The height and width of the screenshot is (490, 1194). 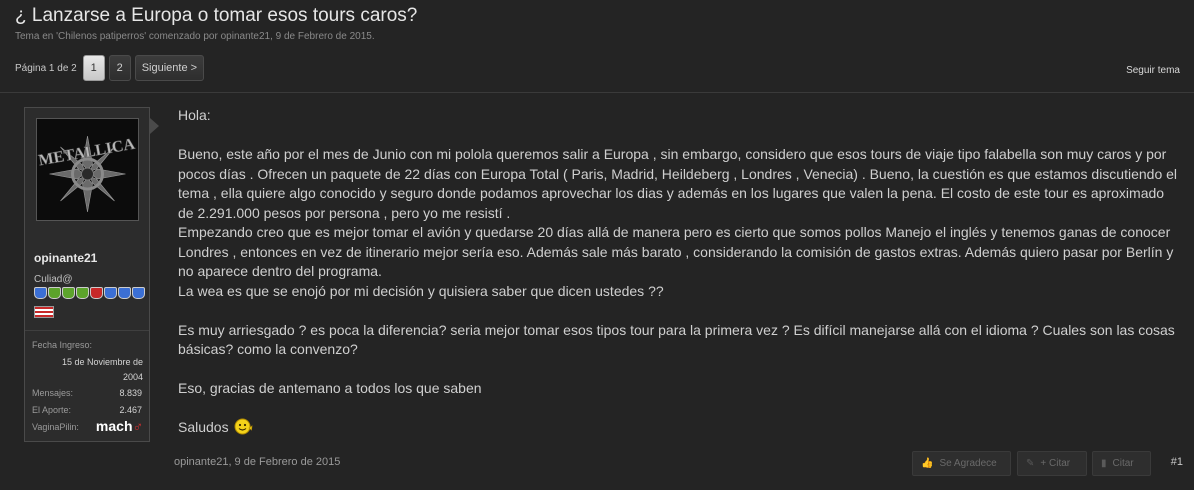 I want to click on aporte-label: El Aporte:, so click(x=52, y=410).